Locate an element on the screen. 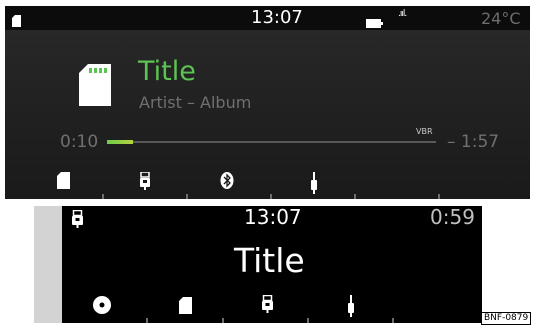 This screenshot has height=325, width=534. status-bar: 13:07 .ııl. 24°C is located at coordinates (267, 18).